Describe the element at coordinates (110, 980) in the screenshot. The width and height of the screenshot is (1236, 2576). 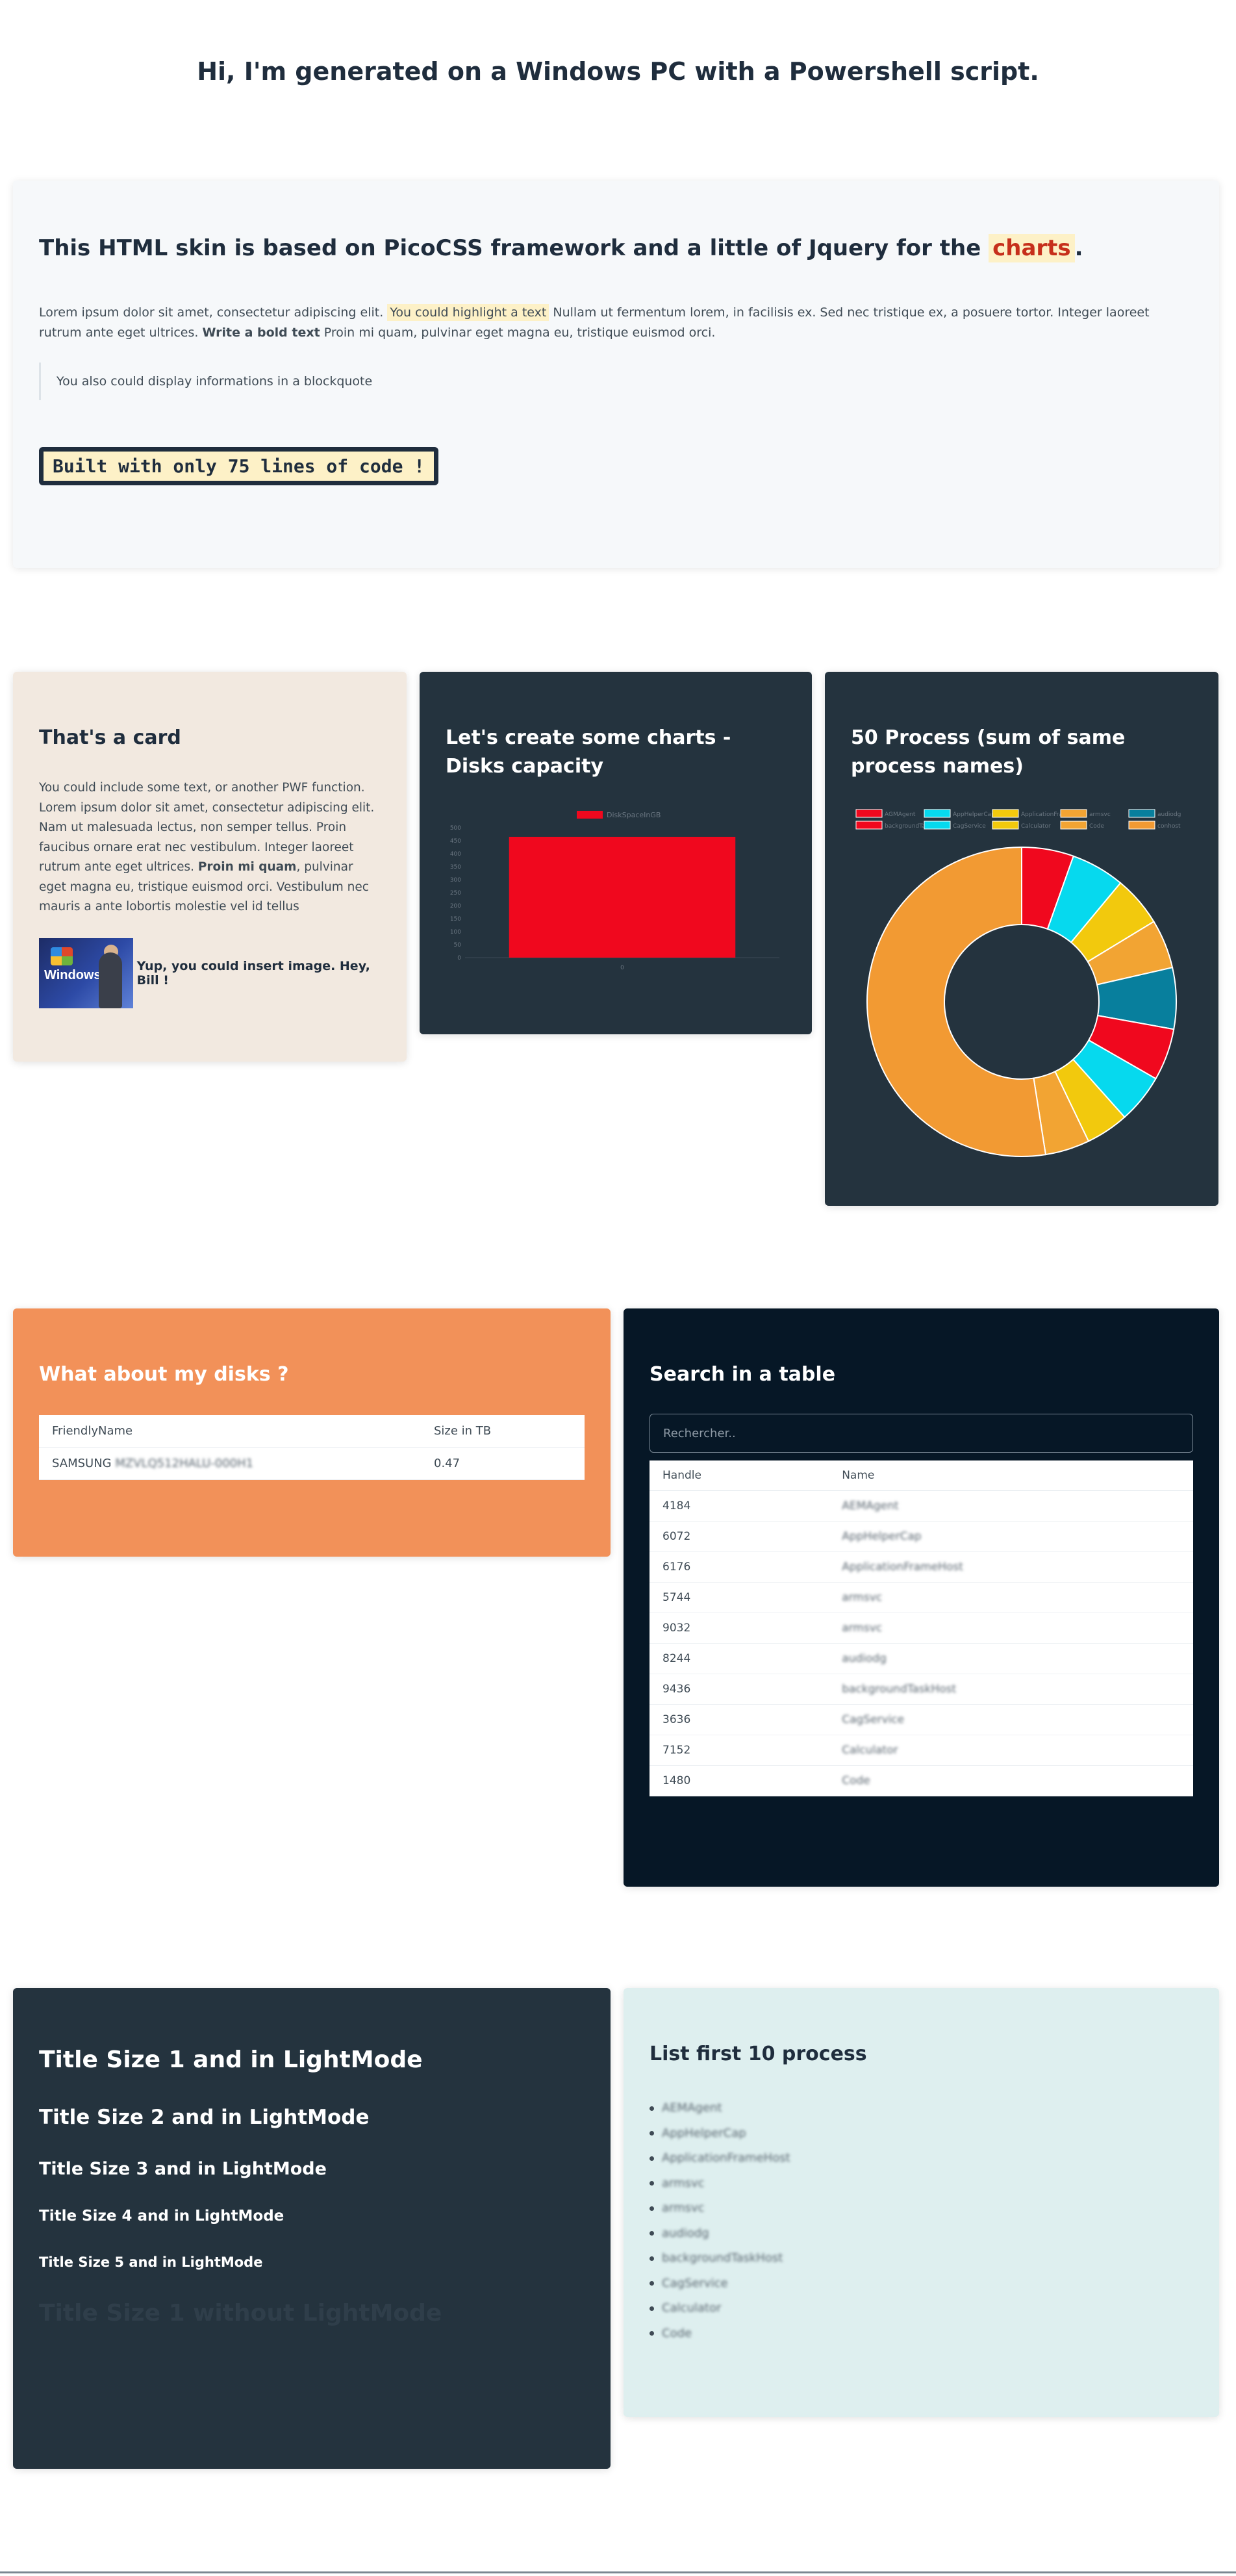
I see `person-figure` at that location.